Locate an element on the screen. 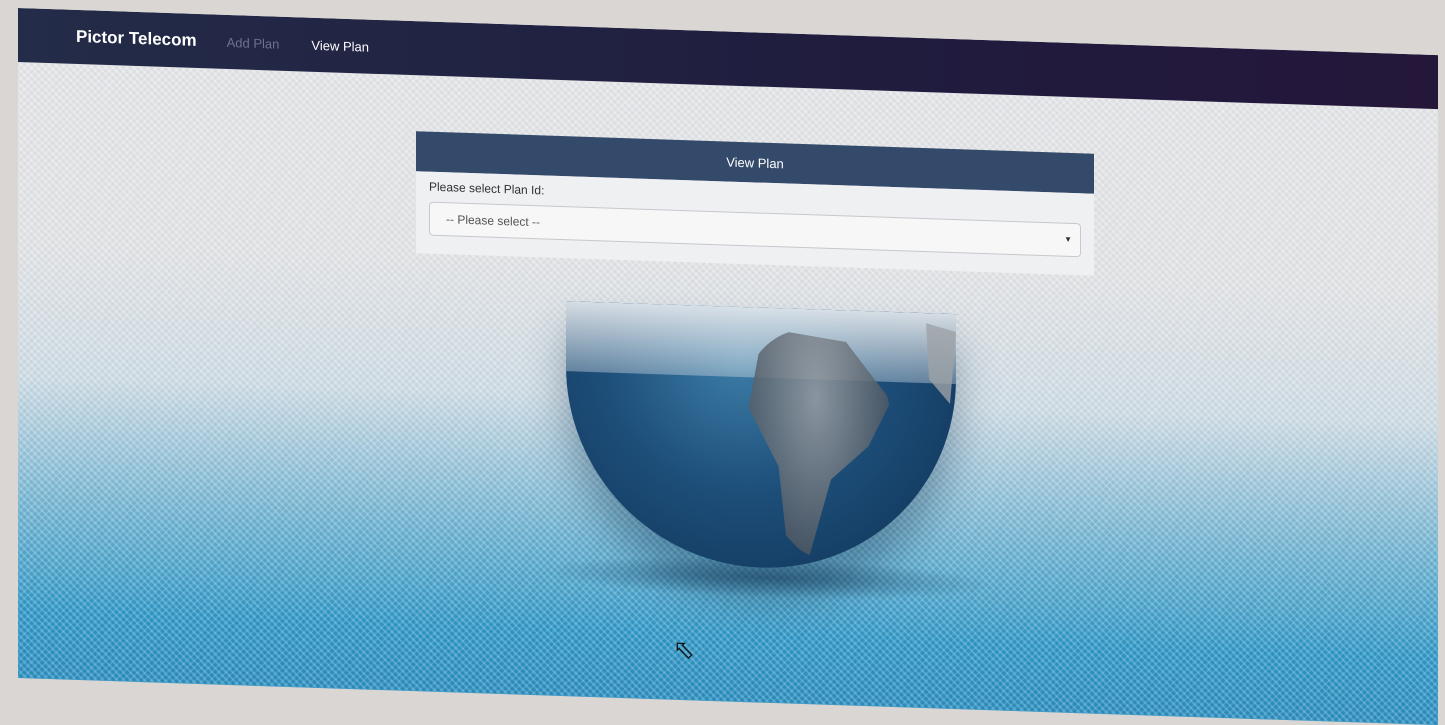  caret-down-icon: ▼ is located at coordinates (1068, 239).